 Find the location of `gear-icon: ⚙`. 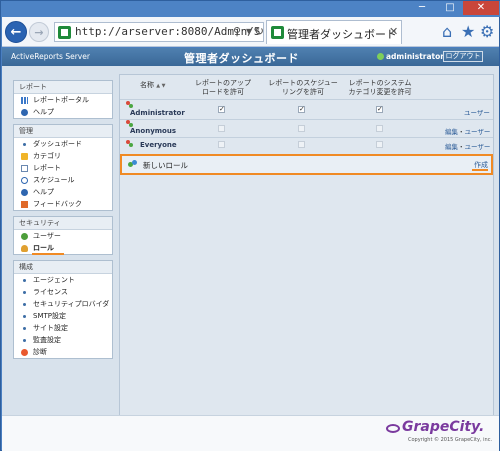

gear-icon: ⚙ is located at coordinates (487, 31).